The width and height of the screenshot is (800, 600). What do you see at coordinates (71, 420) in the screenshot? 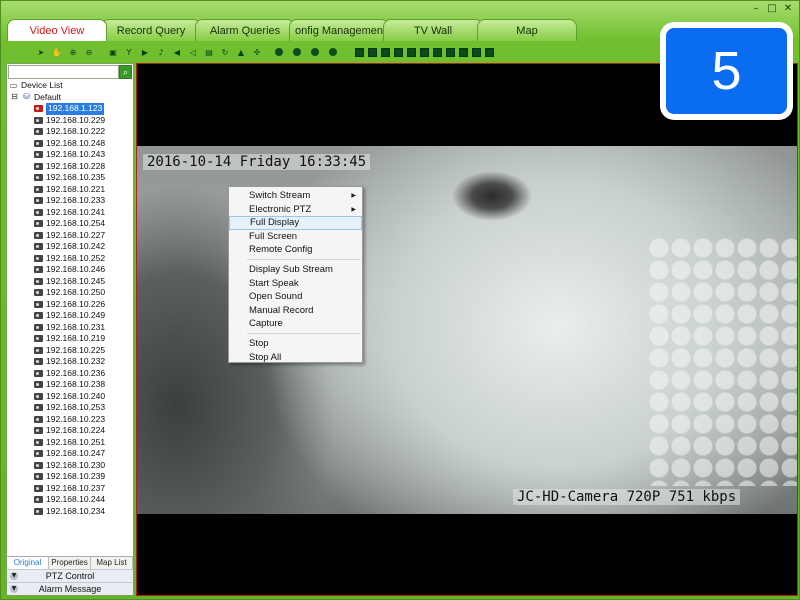
I see `device-item: 192.168.10.223` at bounding box center [71, 420].